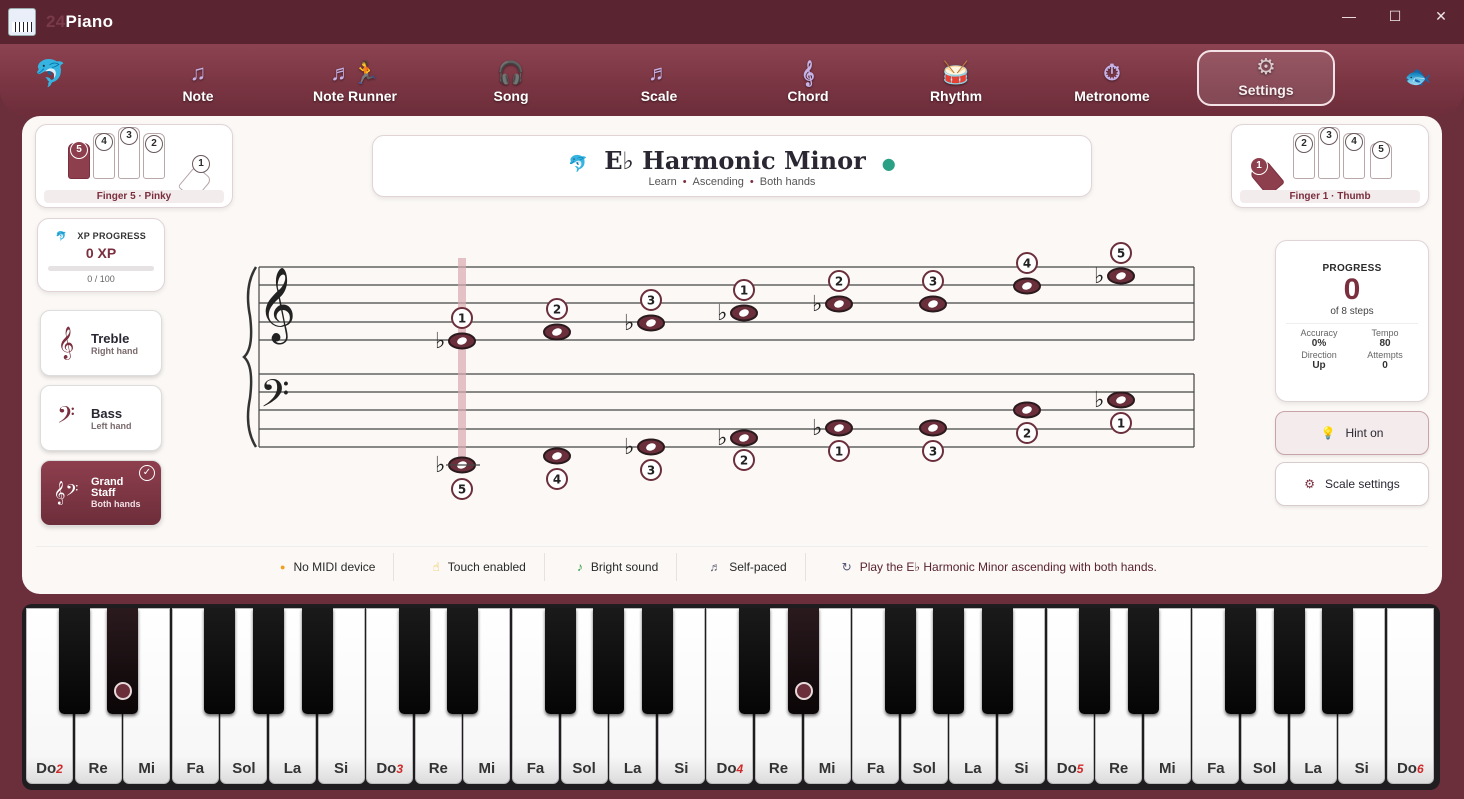  I want to click on current-step-highlight, so click(462, 363).